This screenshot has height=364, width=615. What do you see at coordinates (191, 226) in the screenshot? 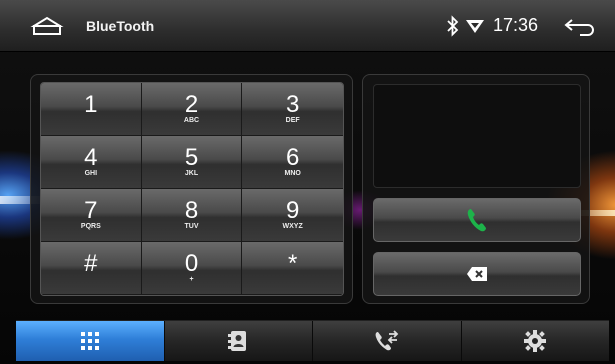
I see `key-letters: TUV` at bounding box center [191, 226].